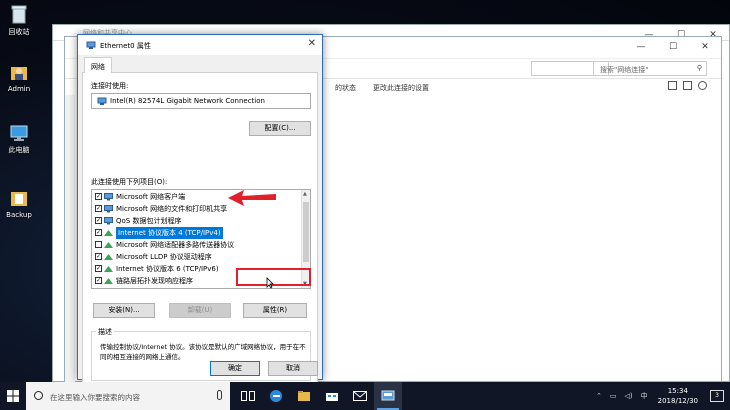  Describe the element at coordinates (108, 209) in the screenshot. I see `file-printer-sharing-icon` at that location.